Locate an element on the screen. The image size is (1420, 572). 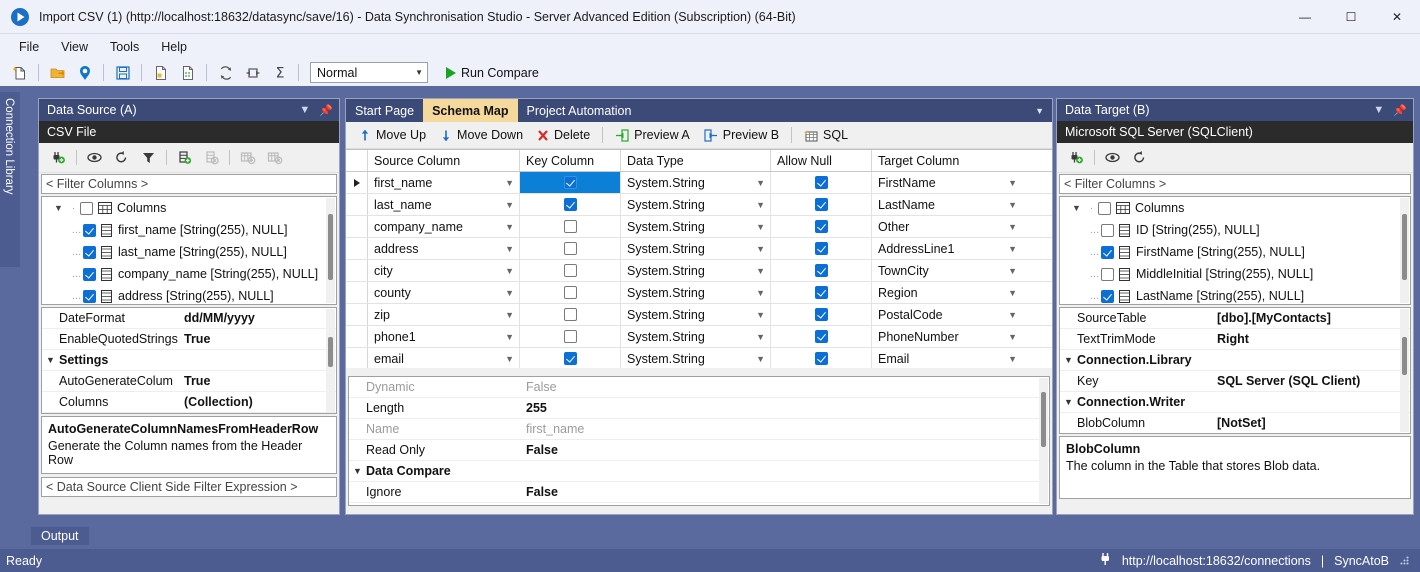
maximize-button: ☐ is located at coordinates (1351, 17).